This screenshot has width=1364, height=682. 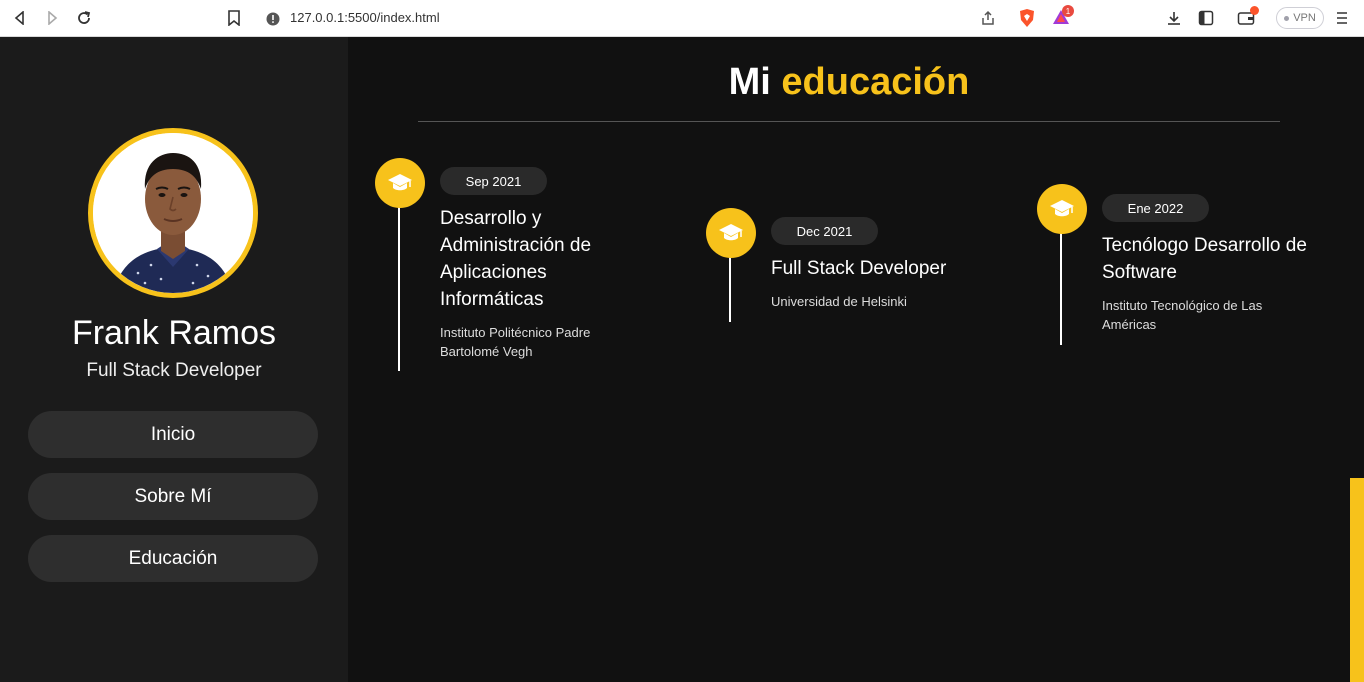 I want to click on download-icon, so click(x=1174, y=18).